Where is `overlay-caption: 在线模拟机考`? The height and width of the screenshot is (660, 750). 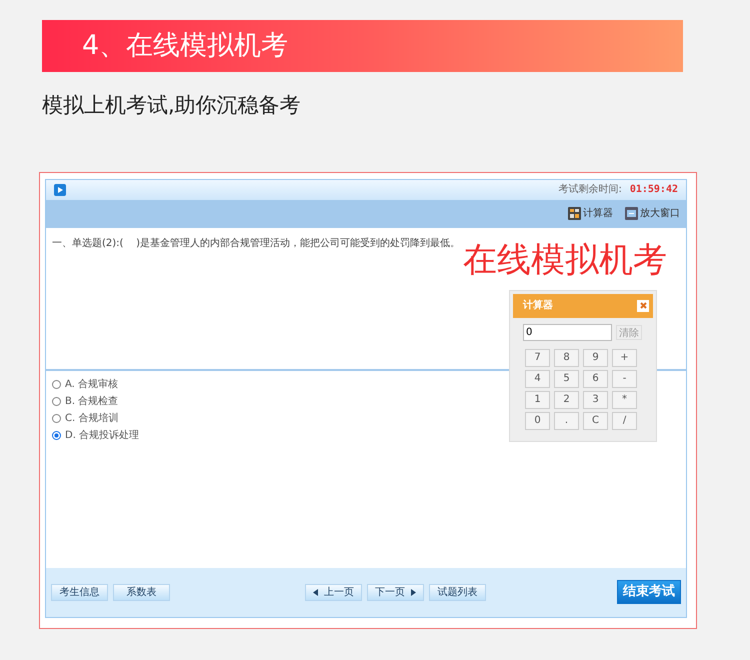
overlay-caption: 在线模拟机考 is located at coordinates (565, 260).